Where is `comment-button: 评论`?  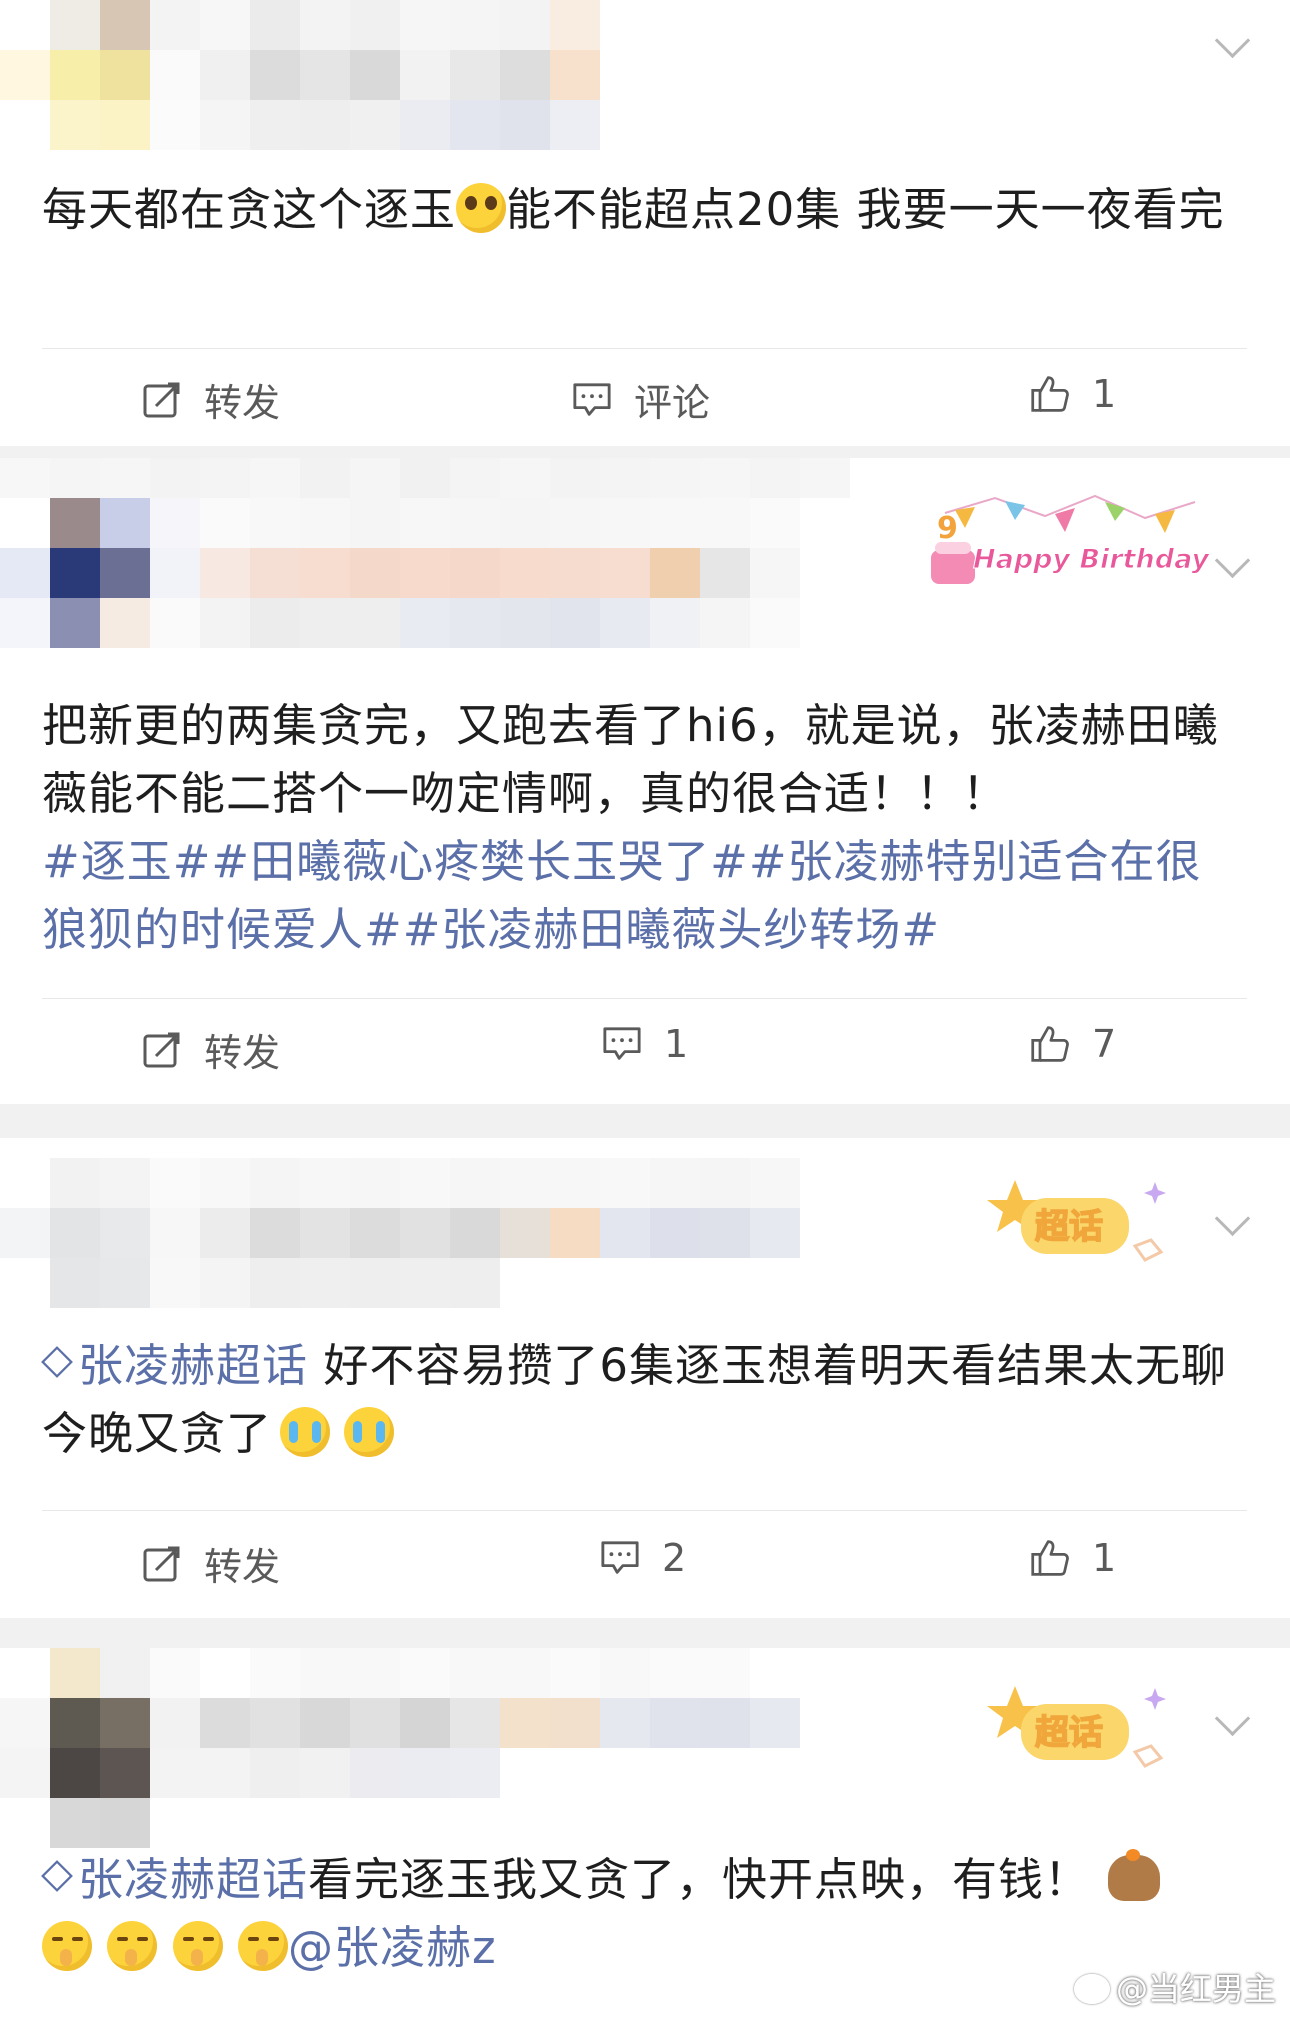 comment-button: 评论 is located at coordinates (641, 399).